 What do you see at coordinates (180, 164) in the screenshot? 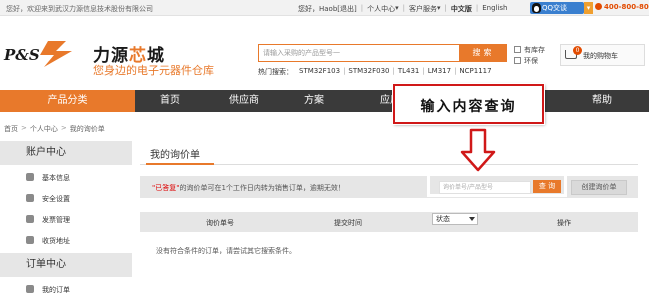
I see `title-underline` at bounding box center [180, 164].